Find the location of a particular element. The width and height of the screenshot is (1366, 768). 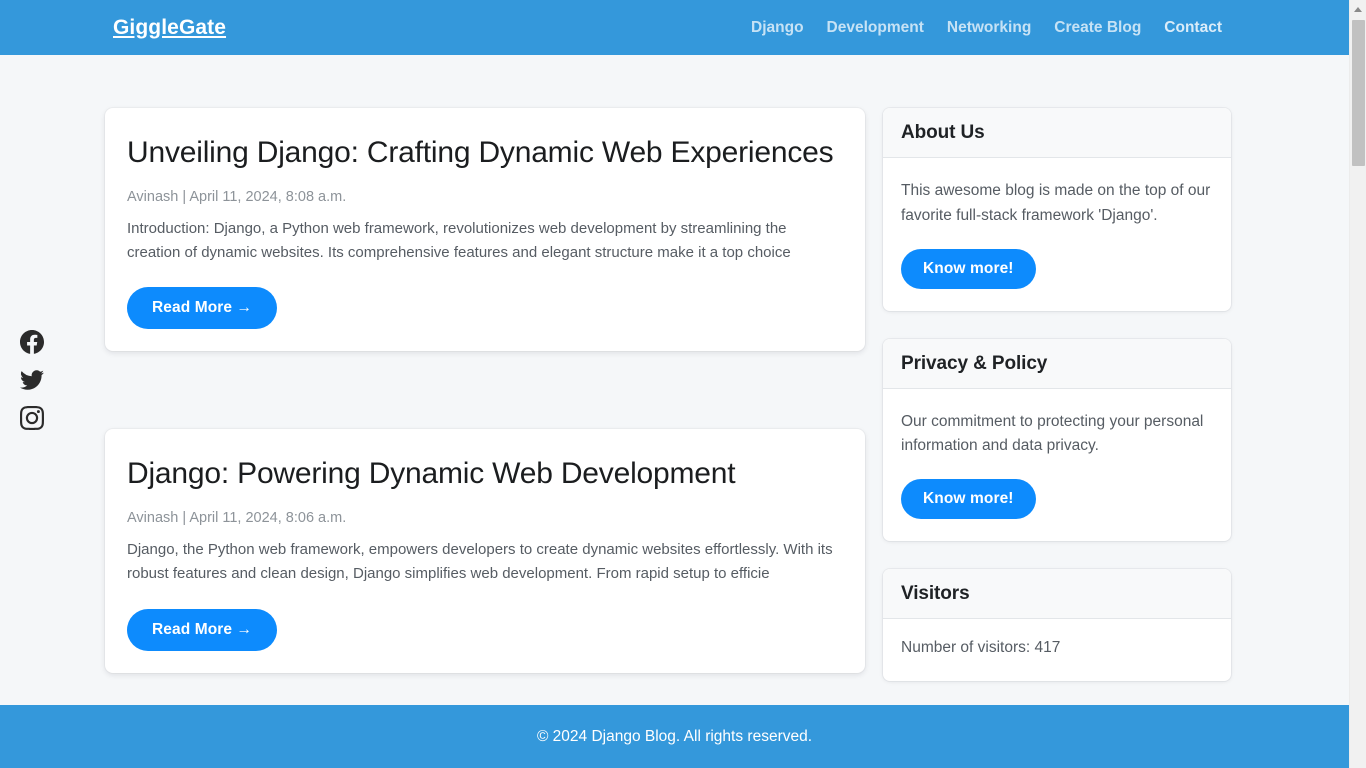

twitter-icon is located at coordinates (32, 380).